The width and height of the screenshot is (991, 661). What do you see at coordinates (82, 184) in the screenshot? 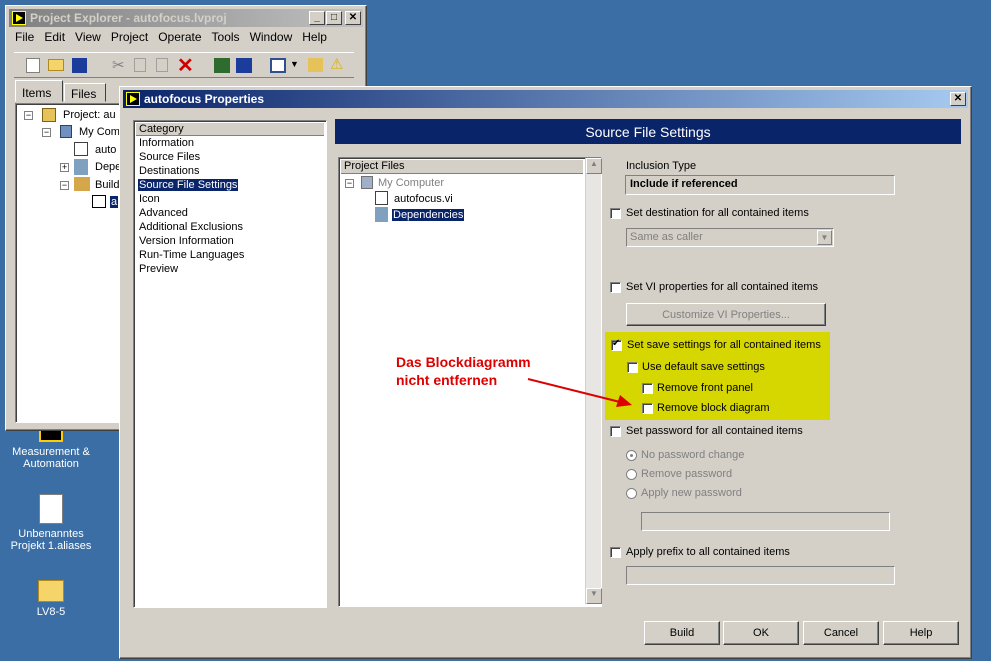
I see `build-spec-icon` at bounding box center [82, 184].